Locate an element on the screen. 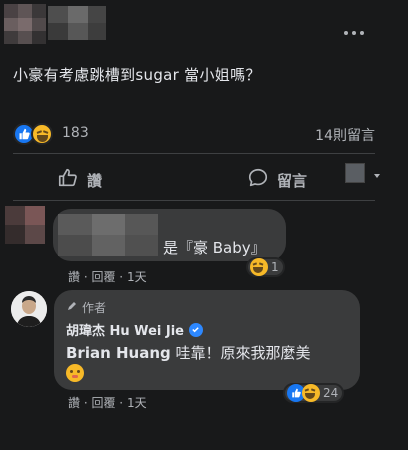 The image size is (408, 450). reaction-count: 24 is located at coordinates (331, 393).